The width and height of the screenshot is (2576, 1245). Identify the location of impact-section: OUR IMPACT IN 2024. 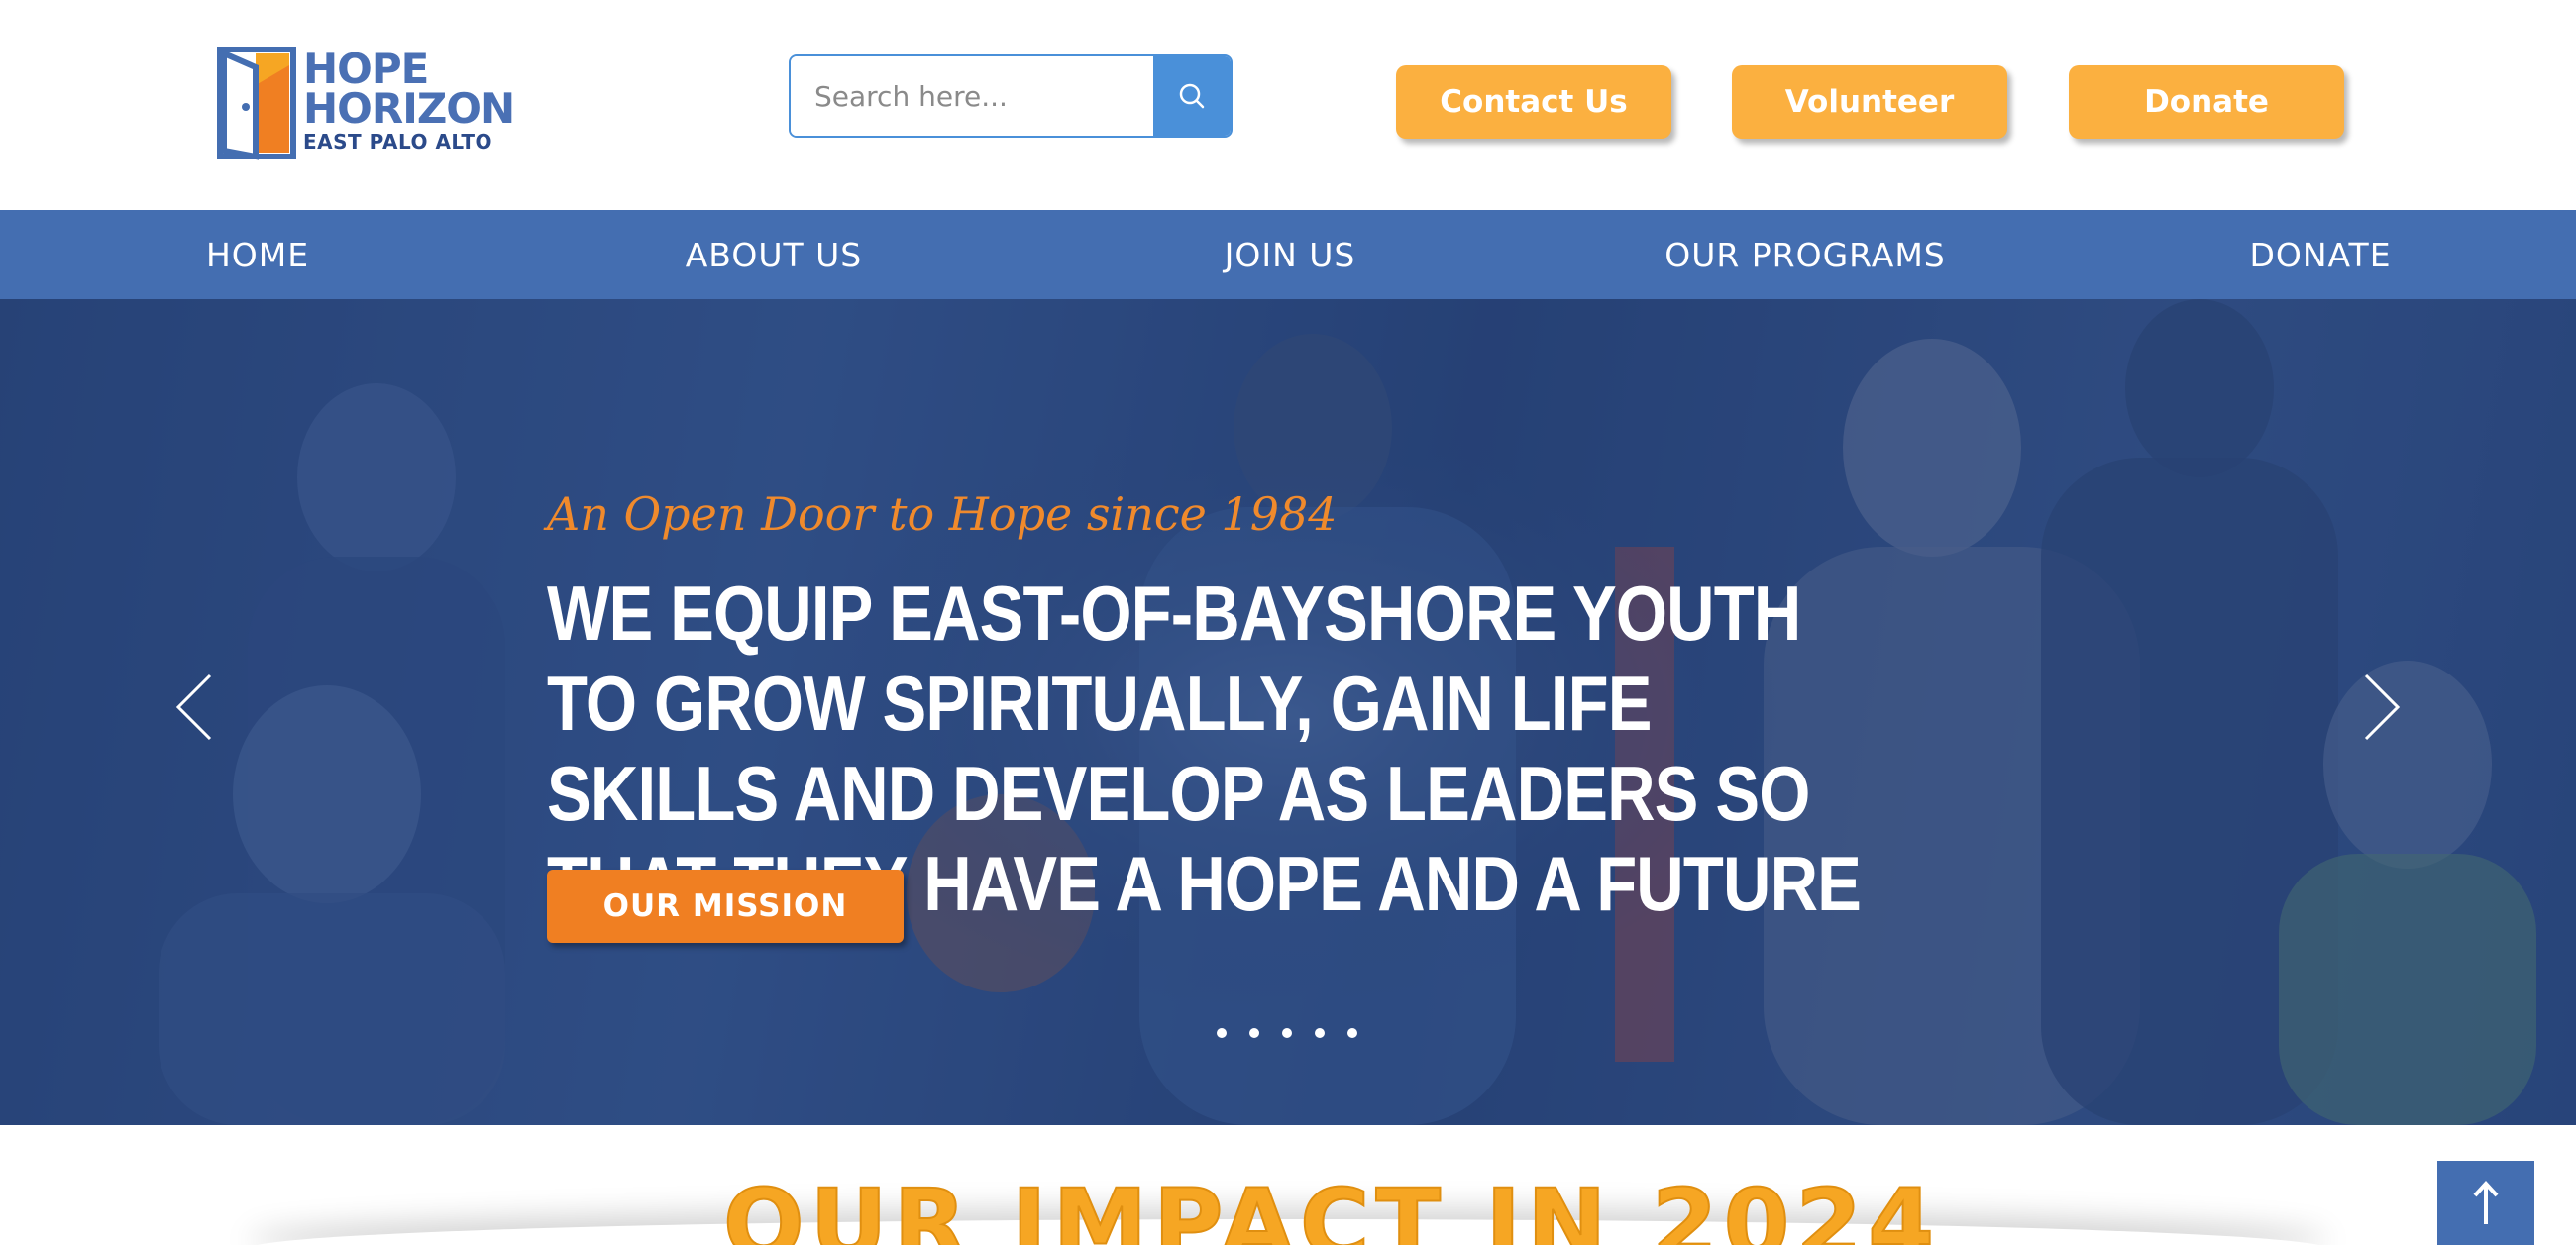
(1288, 1185).